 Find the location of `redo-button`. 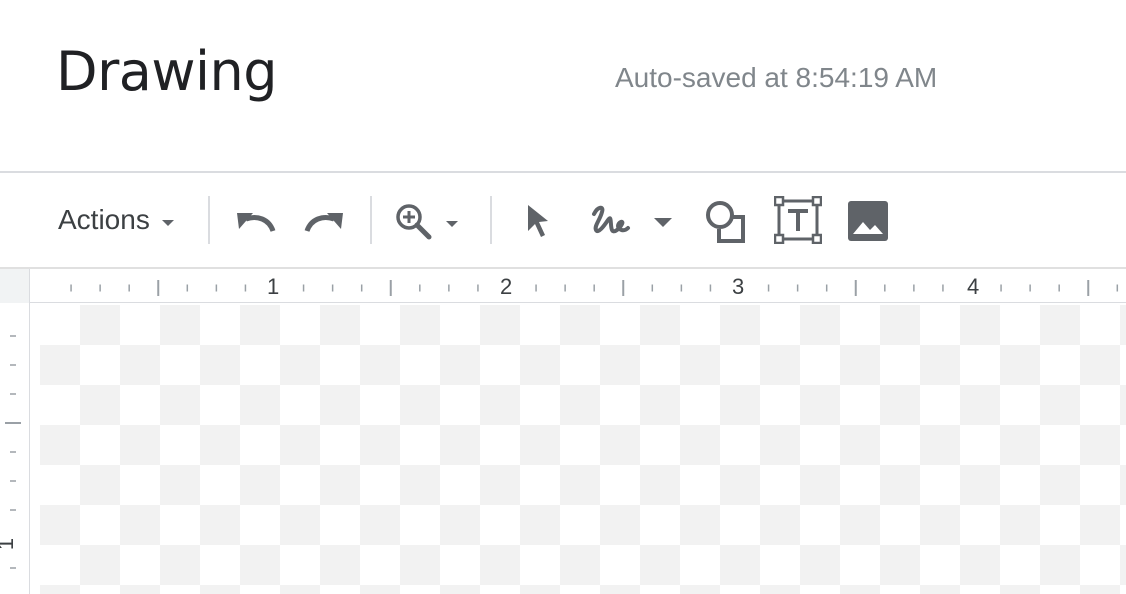

redo-button is located at coordinates (325, 221).